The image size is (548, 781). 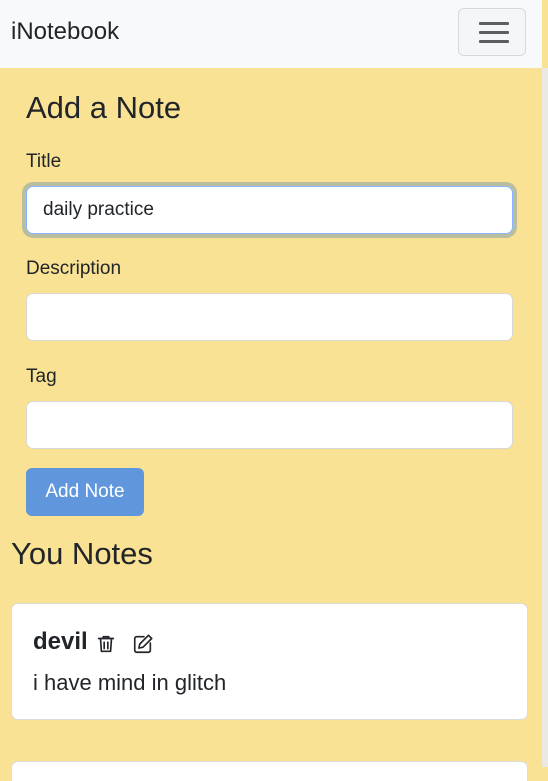 I want to click on title-label: Title, so click(x=44, y=161).